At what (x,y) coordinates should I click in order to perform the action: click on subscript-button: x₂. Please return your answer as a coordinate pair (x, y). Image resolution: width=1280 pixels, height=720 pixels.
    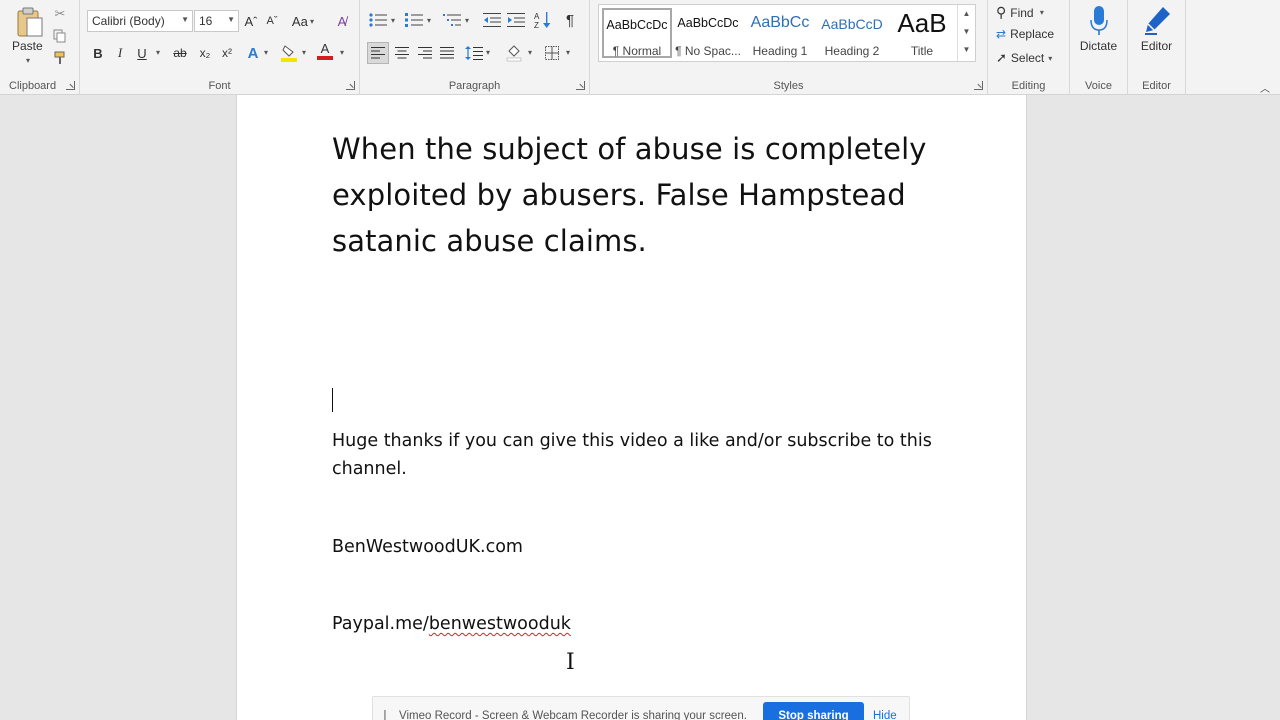
    Looking at the image, I should click on (205, 53).